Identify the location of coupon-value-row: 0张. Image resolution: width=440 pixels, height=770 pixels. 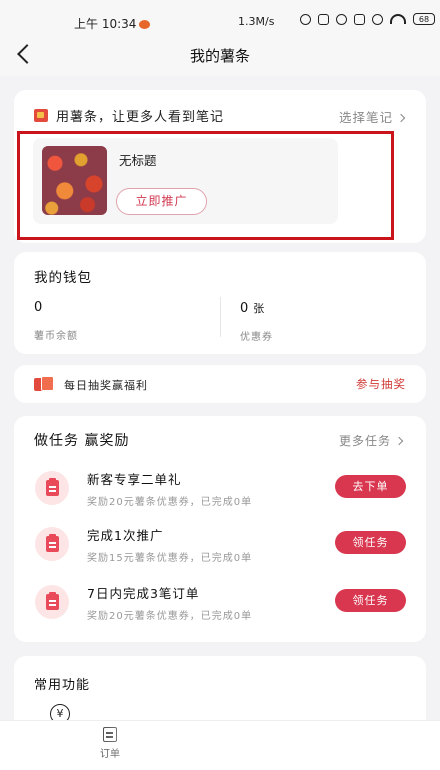
(256, 308).